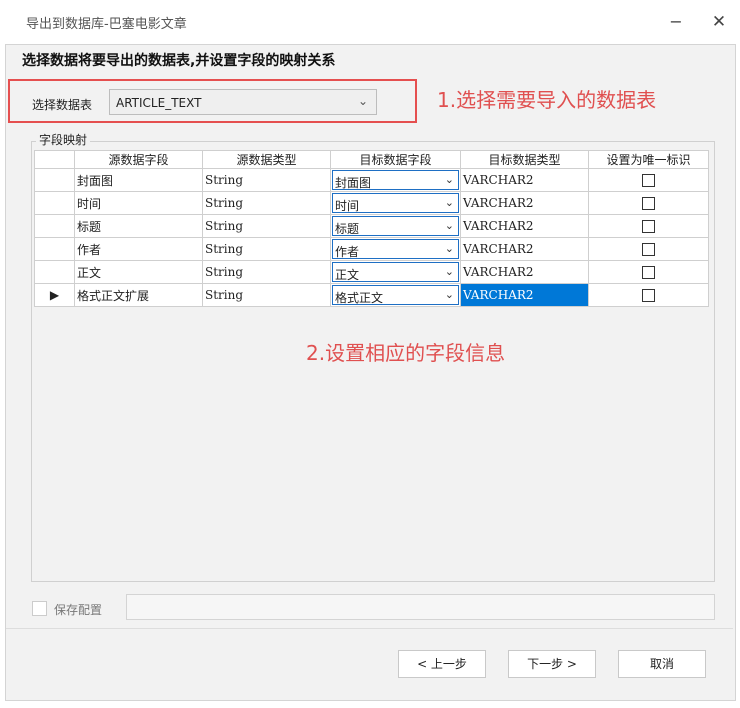 The image size is (740, 708). What do you see at coordinates (159, 103) in the screenshot?
I see `table-select-value: ARTICLE_TEXT` at bounding box center [159, 103].